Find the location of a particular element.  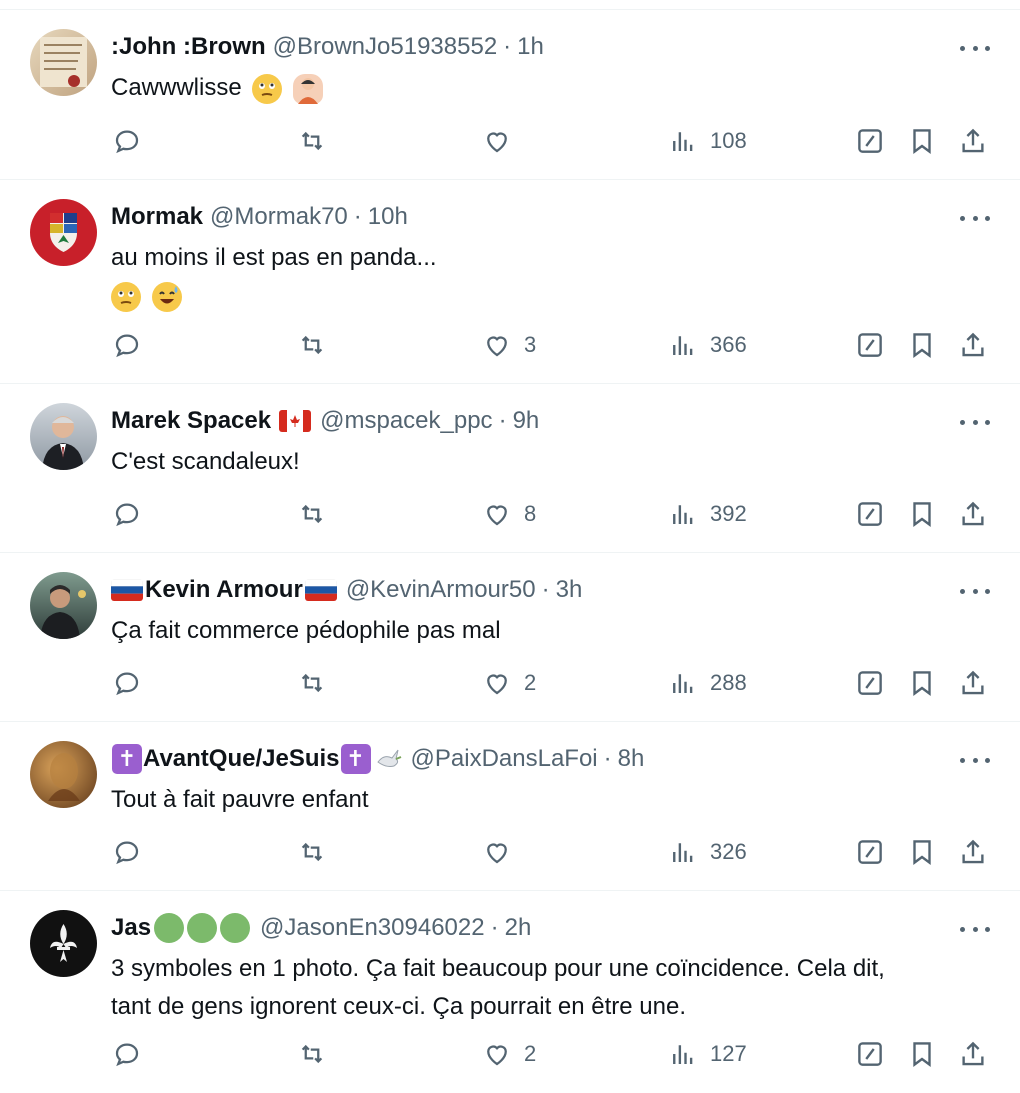

views-button: 108 is located at coordinates (707, 141).